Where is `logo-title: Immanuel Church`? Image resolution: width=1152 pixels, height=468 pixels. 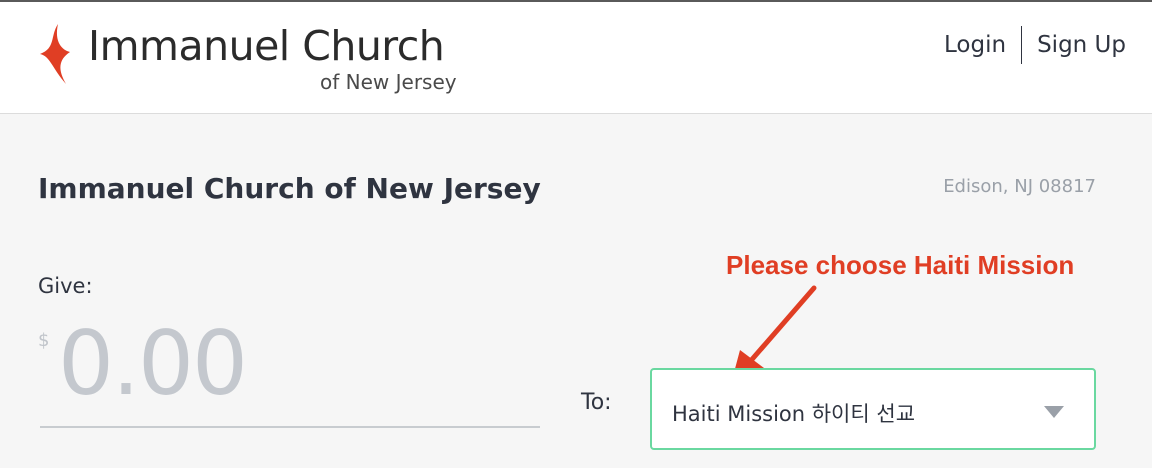 logo-title: Immanuel Church is located at coordinates (266, 46).